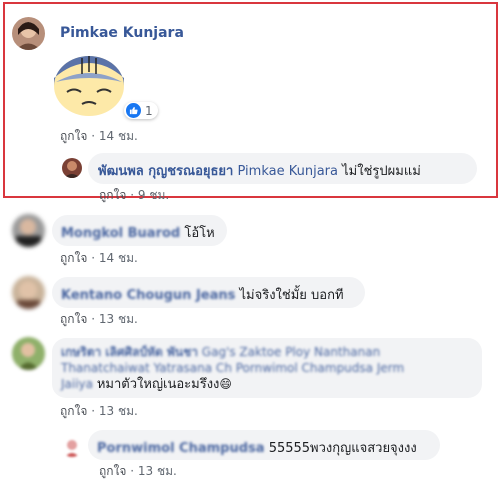 This screenshot has width=504, height=481. What do you see at coordinates (148, 295) in the screenshot?
I see `comment-author: Kentano Chougun Jeans` at bounding box center [148, 295].